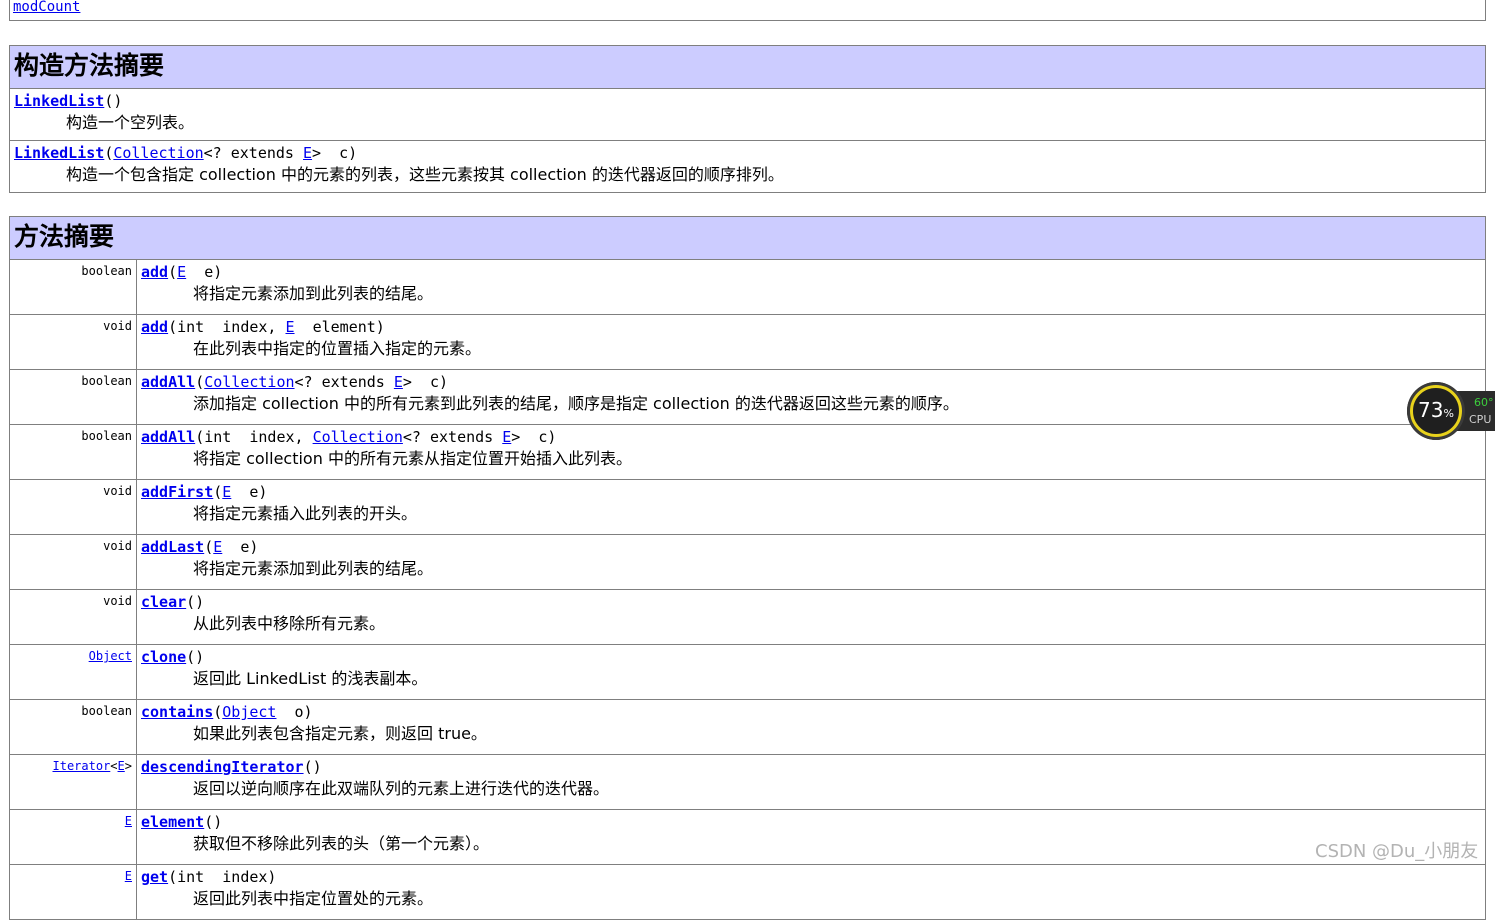  I want to click on method-description: 返回以逆向顺序在此双端队列的元素上进行迭代的迭代器。, so click(401, 788).